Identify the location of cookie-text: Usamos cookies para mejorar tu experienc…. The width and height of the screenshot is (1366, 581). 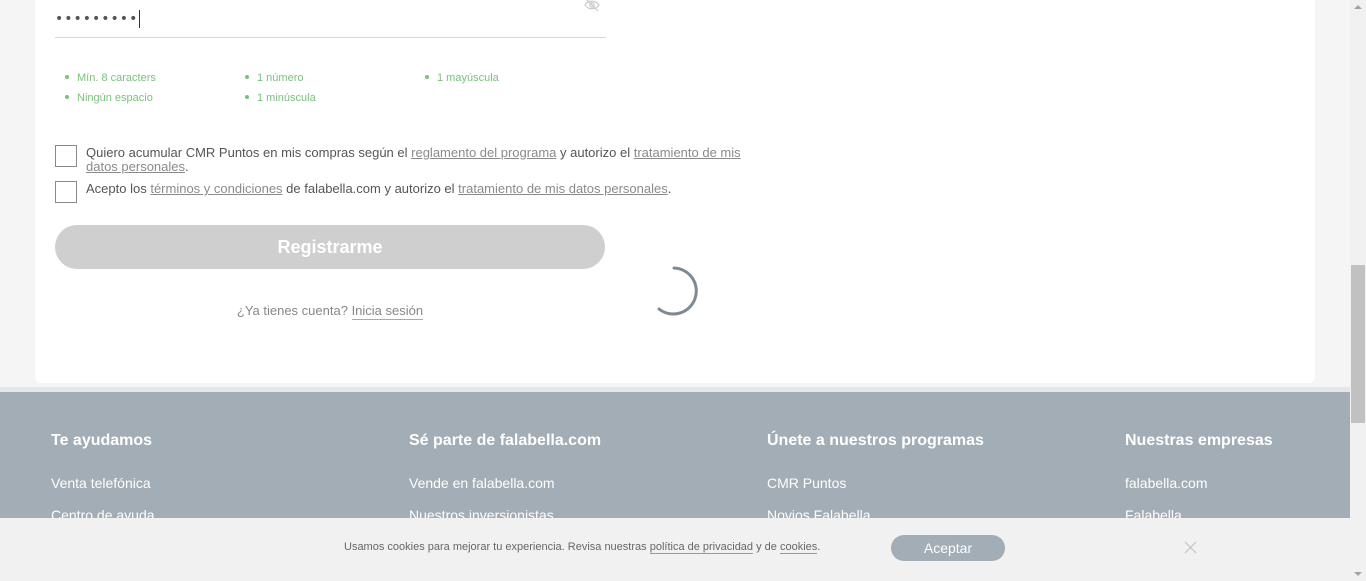
(582, 547).